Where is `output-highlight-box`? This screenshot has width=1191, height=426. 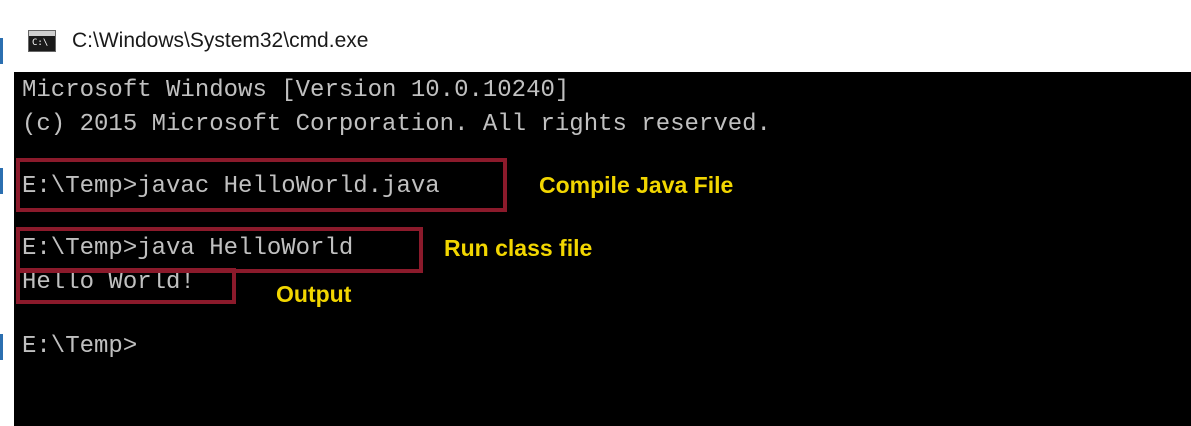
output-highlight-box is located at coordinates (126, 286).